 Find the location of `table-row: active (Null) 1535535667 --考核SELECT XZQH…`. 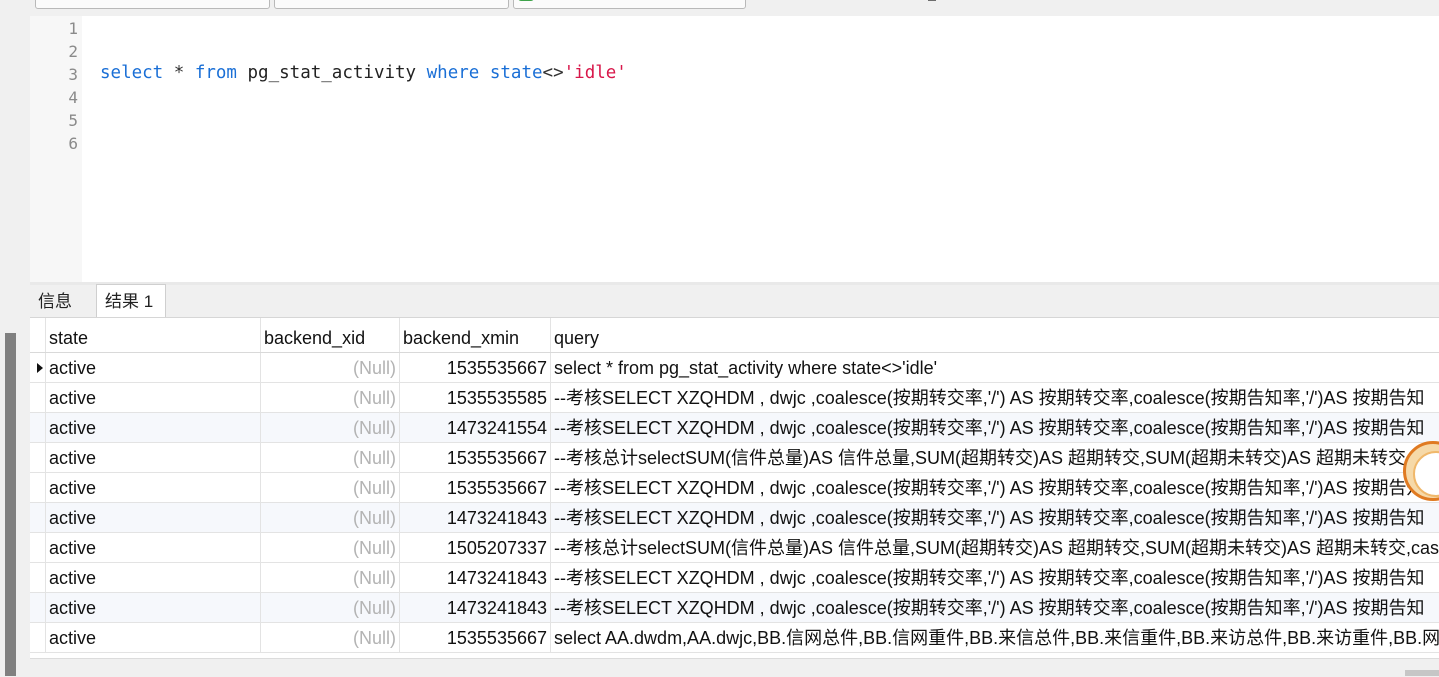

table-row: active (Null) 1535535667 --考核SELECT XZQH… is located at coordinates (734, 488).